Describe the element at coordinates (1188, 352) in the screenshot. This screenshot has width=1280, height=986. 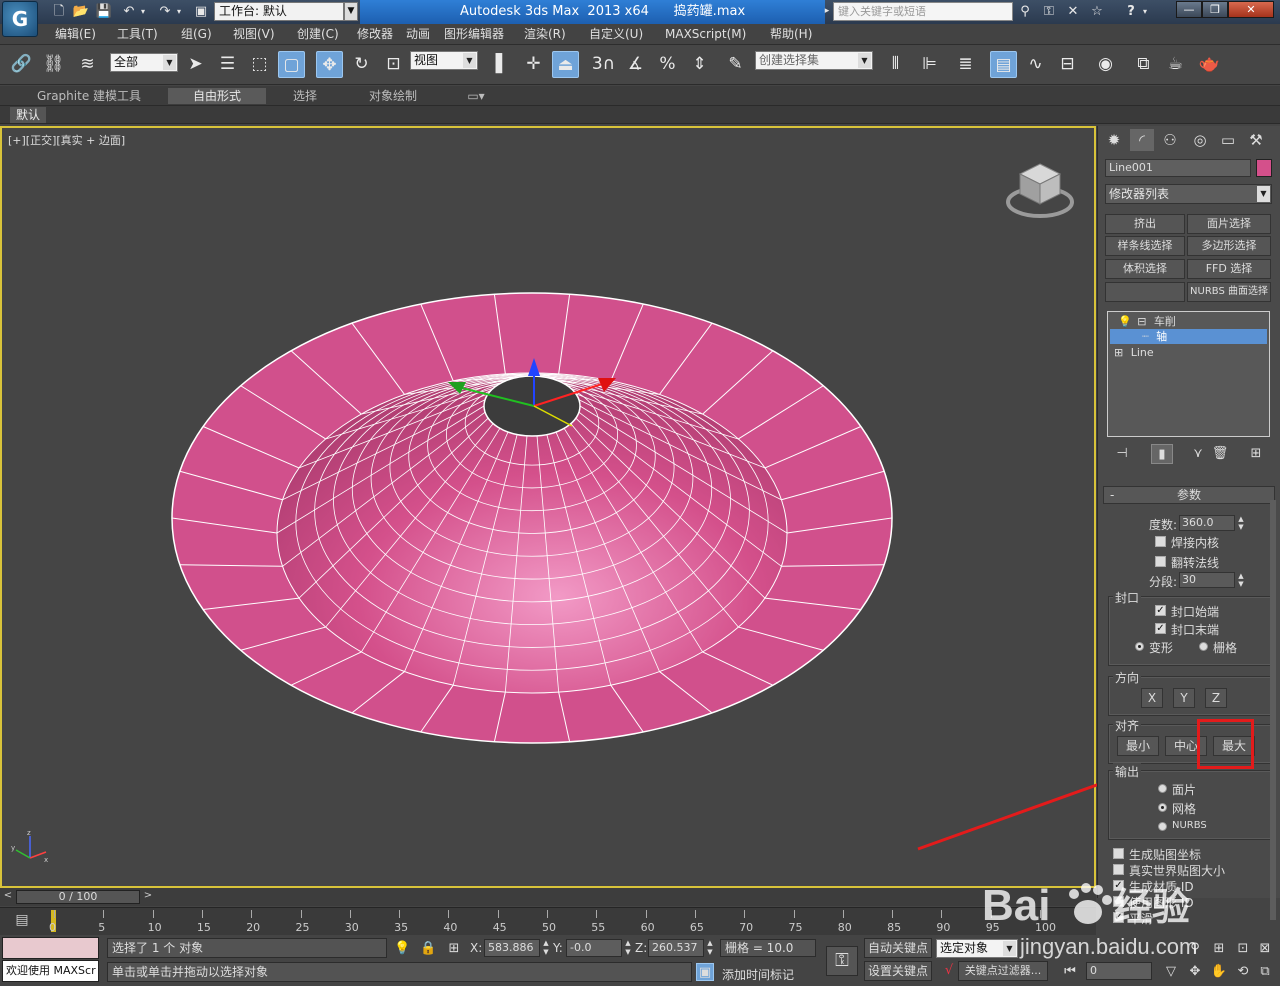
I see `stack-item-line: ⊞ Line` at that location.